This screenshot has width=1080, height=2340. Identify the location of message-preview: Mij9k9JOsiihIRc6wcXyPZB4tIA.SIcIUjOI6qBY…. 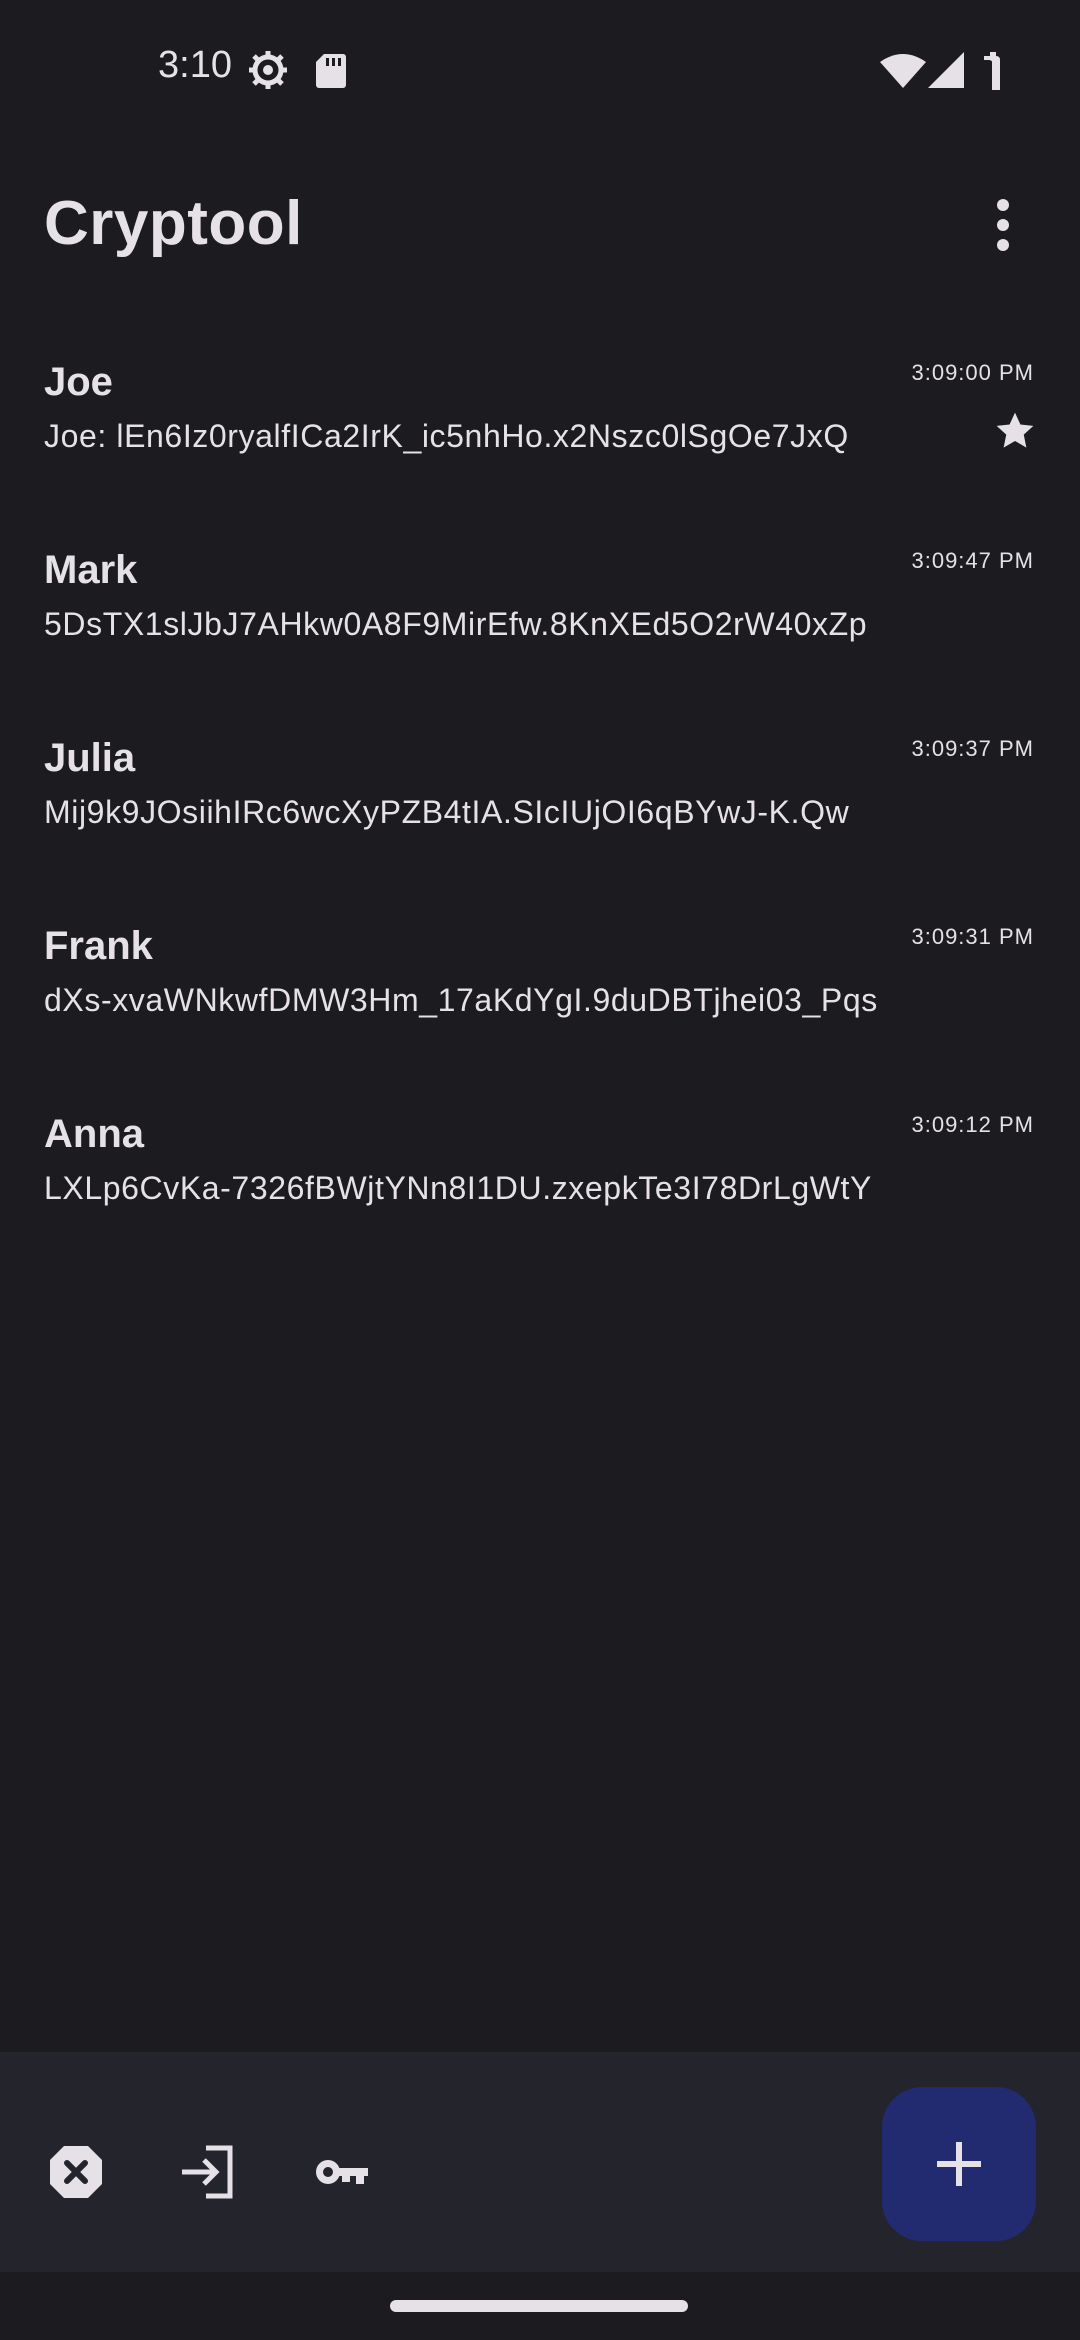
(447, 812).